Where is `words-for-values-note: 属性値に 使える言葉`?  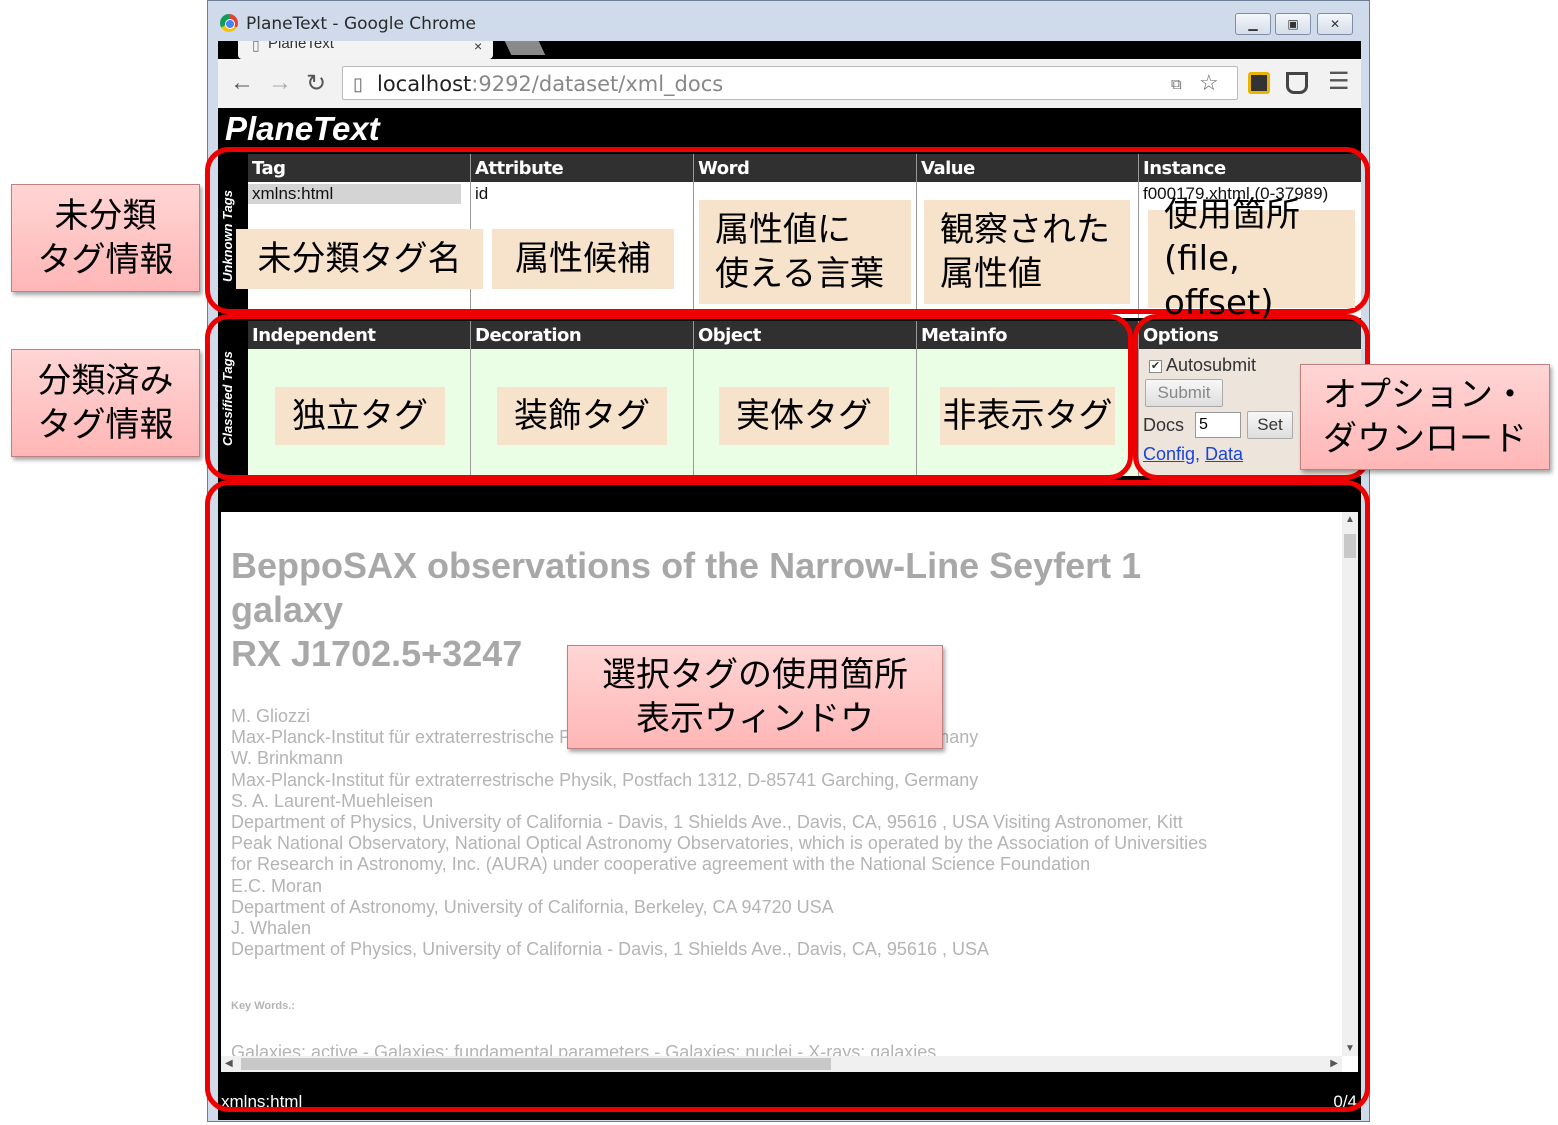 words-for-values-note: 属性値に 使える言葉 is located at coordinates (805, 252).